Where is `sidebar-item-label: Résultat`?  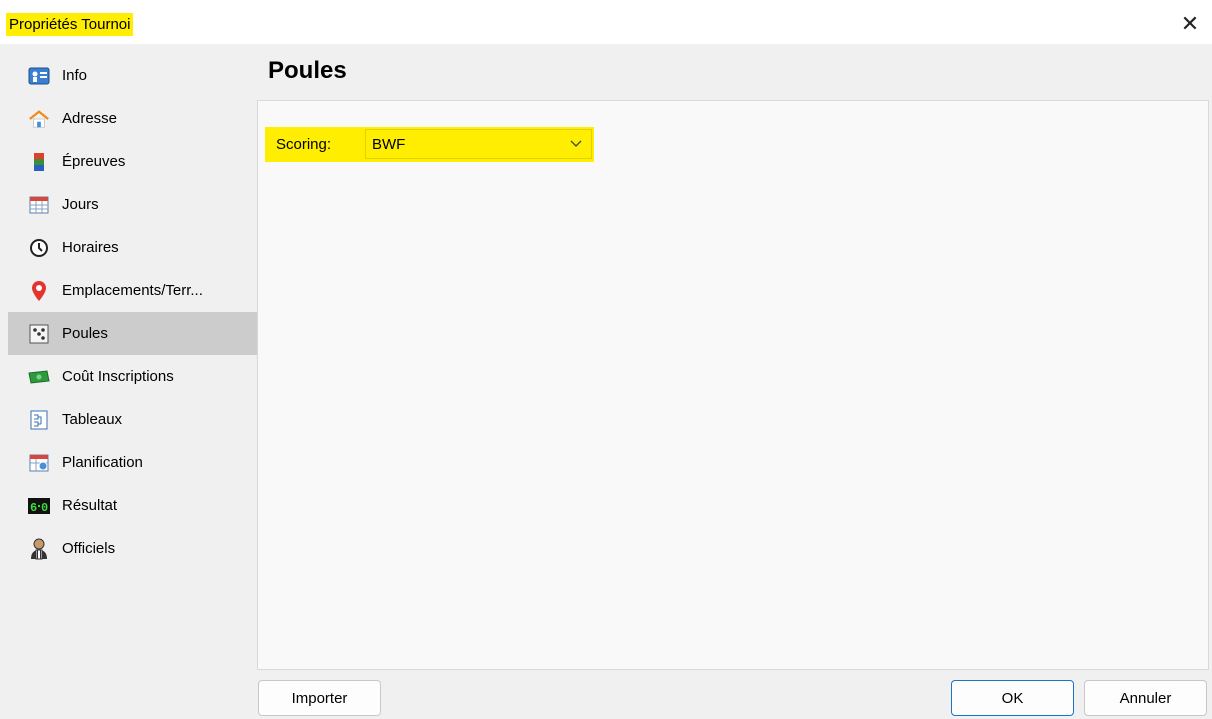
sidebar-item-label: Résultat is located at coordinates (90, 505).